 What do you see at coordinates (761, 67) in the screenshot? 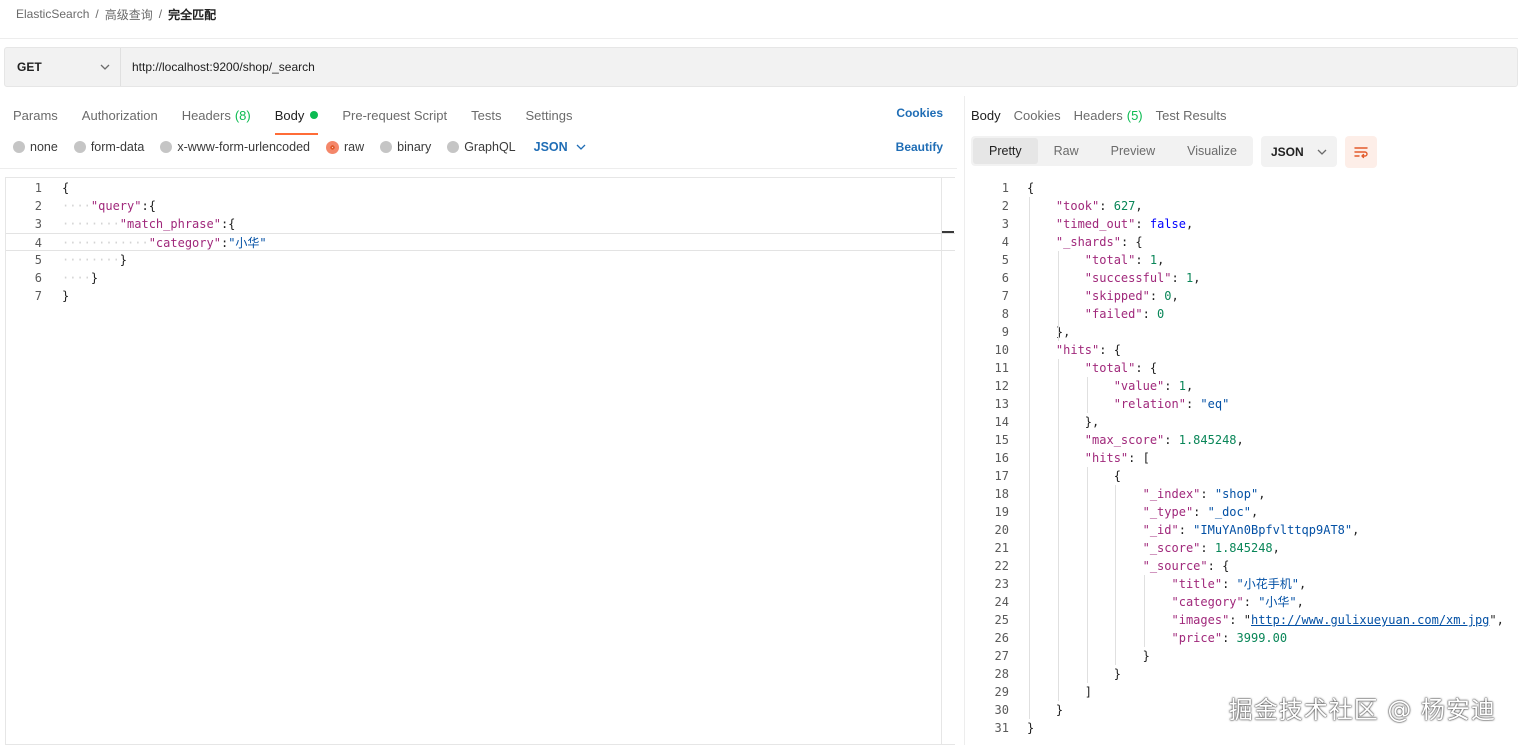
I see `request-url-bar: GET http://localhost:9200/shop/_search` at bounding box center [761, 67].